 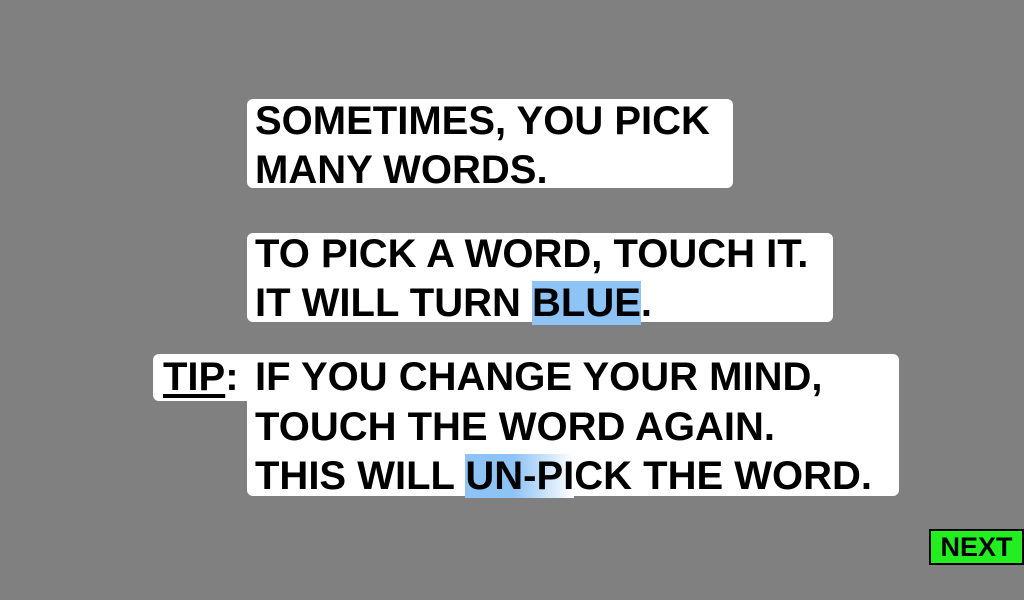 What do you see at coordinates (646, 303) in the screenshot?
I see `panel2-line2-suffix: .` at bounding box center [646, 303].